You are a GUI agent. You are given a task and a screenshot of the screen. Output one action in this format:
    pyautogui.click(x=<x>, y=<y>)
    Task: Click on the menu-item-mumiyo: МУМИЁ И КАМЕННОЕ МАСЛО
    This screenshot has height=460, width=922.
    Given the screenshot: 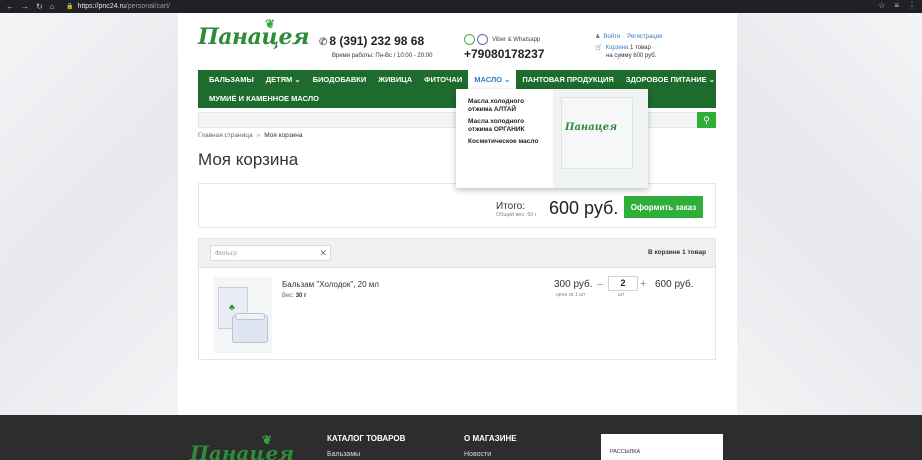 What is the action you would take?
    pyautogui.click(x=264, y=98)
    